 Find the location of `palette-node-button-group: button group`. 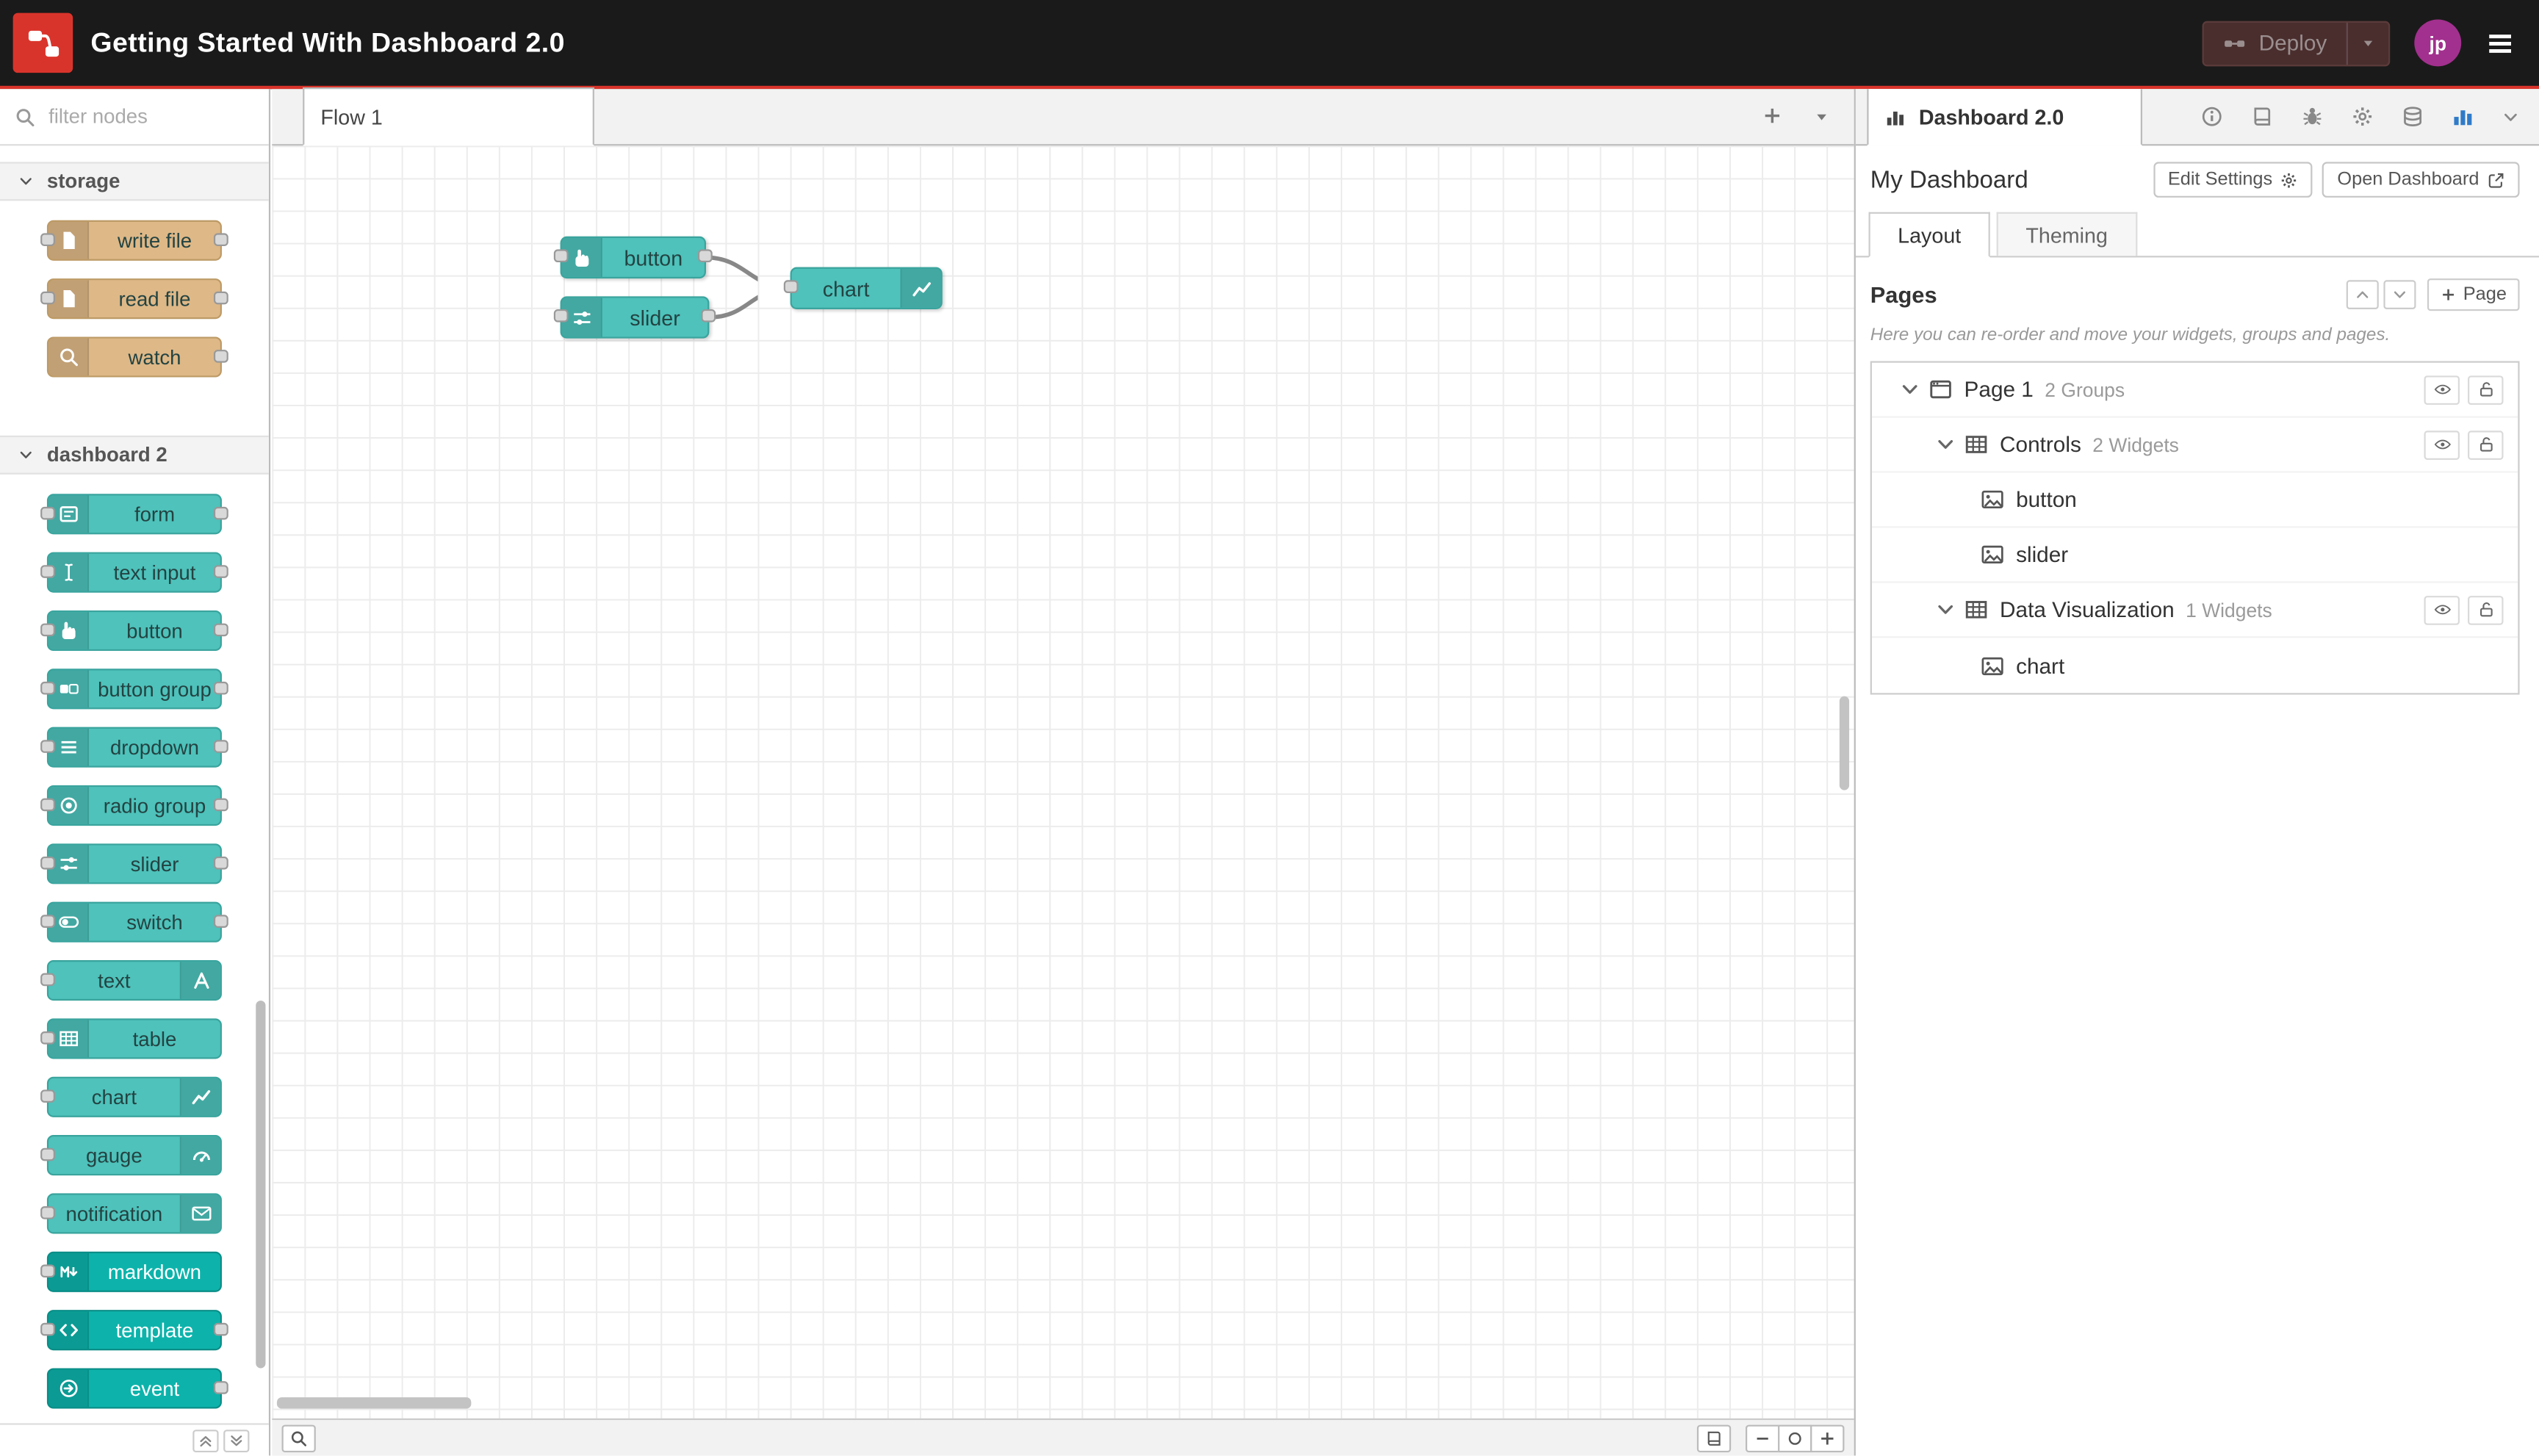

palette-node-button-group: button group is located at coordinates (134, 689).